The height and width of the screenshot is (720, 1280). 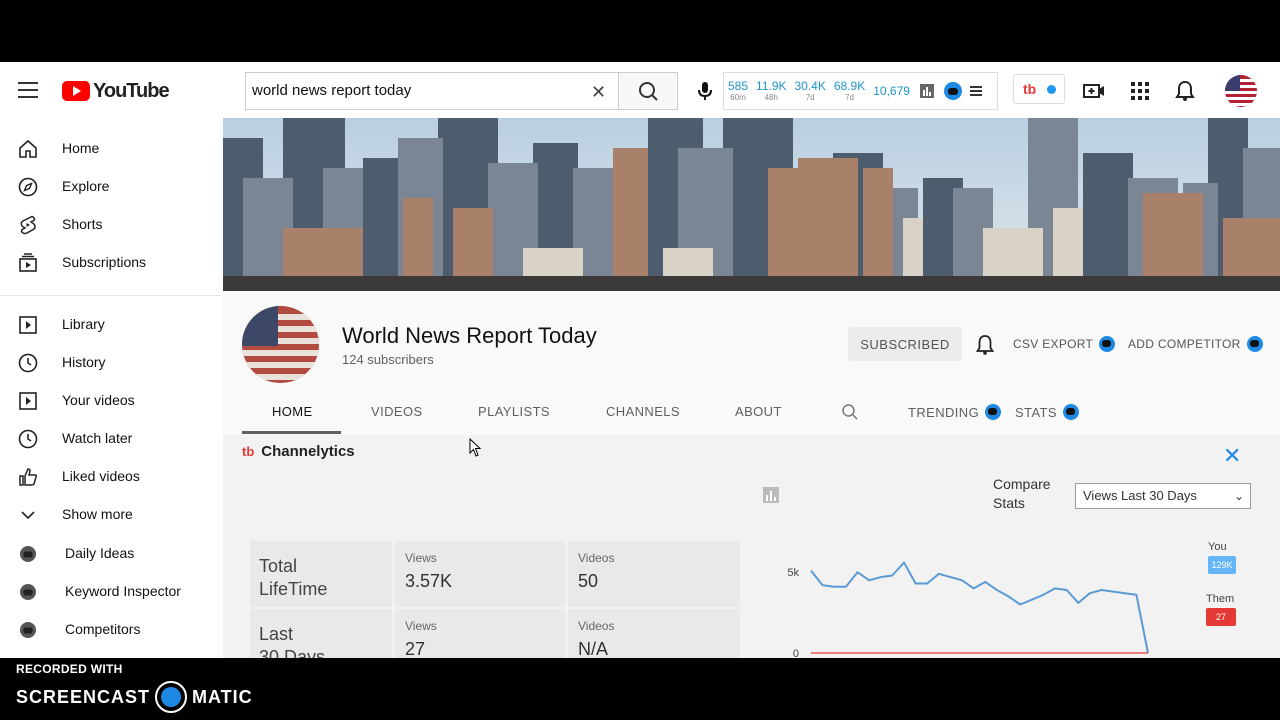 I want to click on sidebar-item-label: Watch later, so click(x=97, y=438).